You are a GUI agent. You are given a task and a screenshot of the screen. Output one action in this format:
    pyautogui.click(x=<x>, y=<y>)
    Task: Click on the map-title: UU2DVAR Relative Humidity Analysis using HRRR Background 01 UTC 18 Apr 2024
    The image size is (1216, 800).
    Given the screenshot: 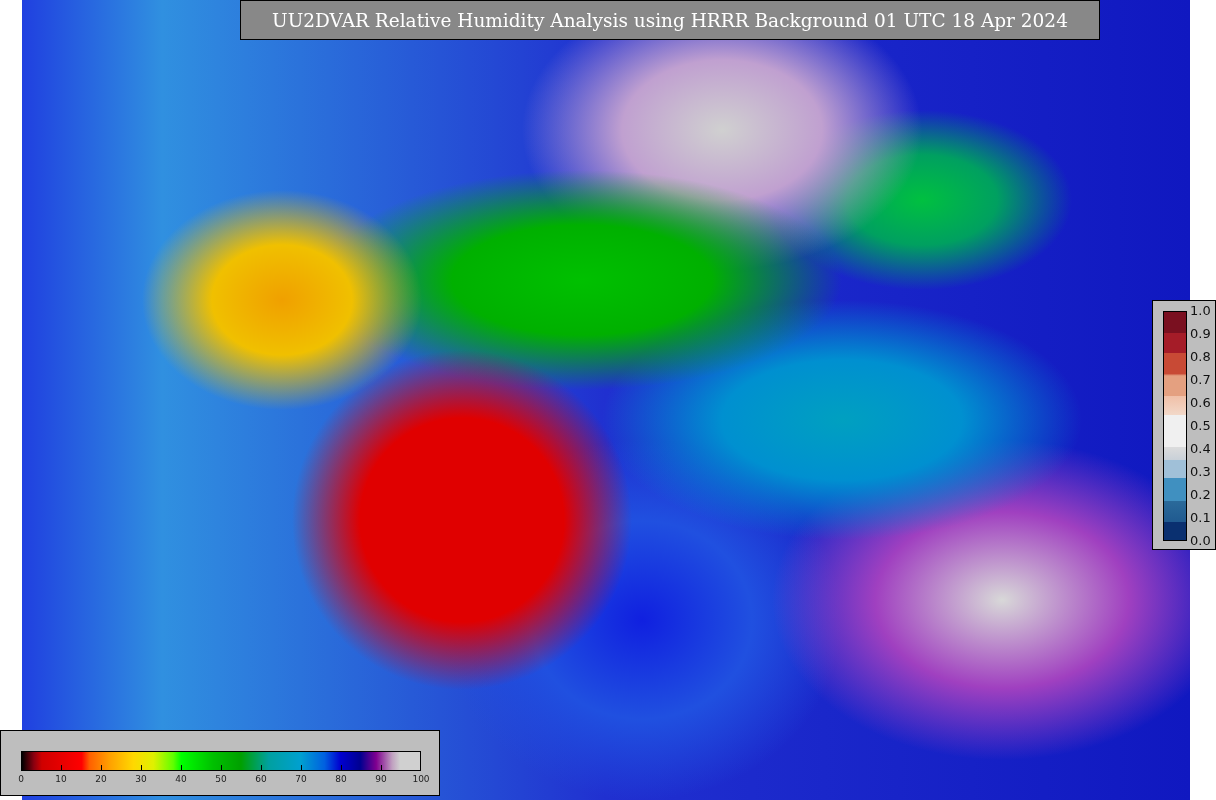 What is the action you would take?
    pyautogui.click(x=670, y=20)
    